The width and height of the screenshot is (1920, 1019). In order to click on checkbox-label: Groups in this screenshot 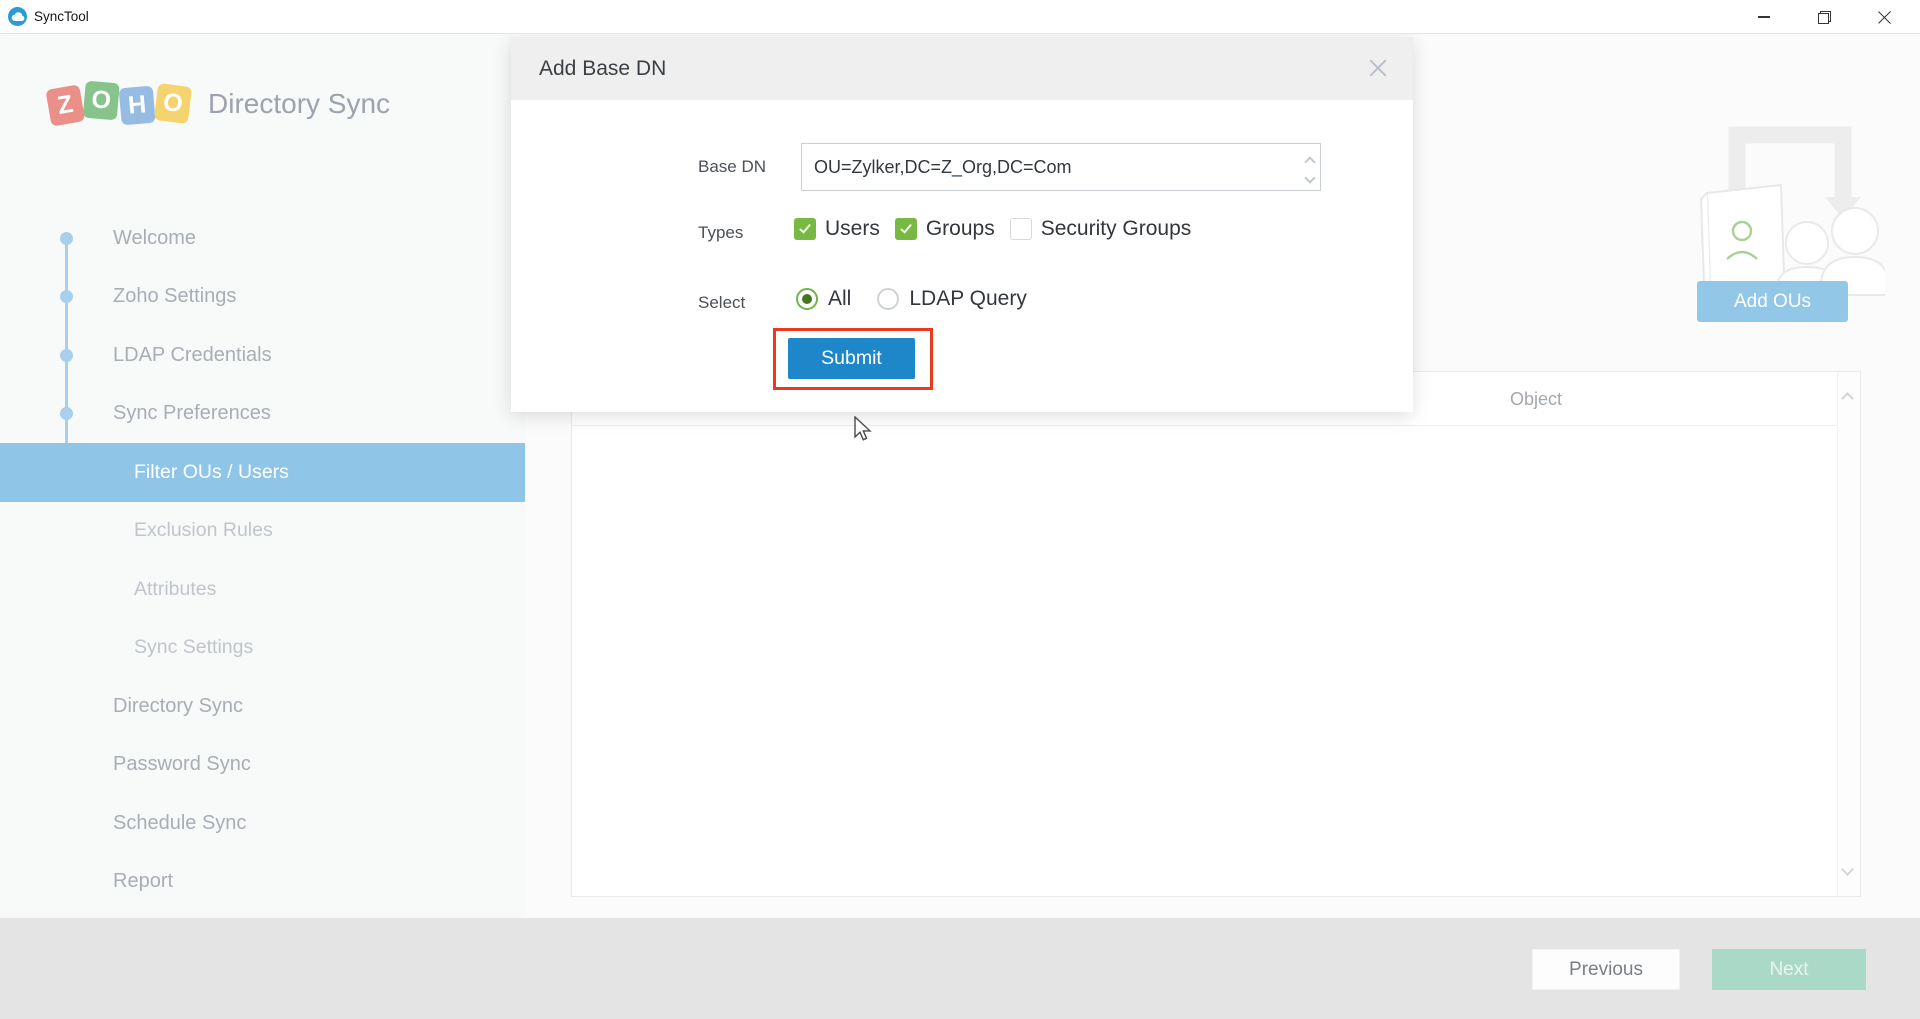, I will do `click(960, 228)`.